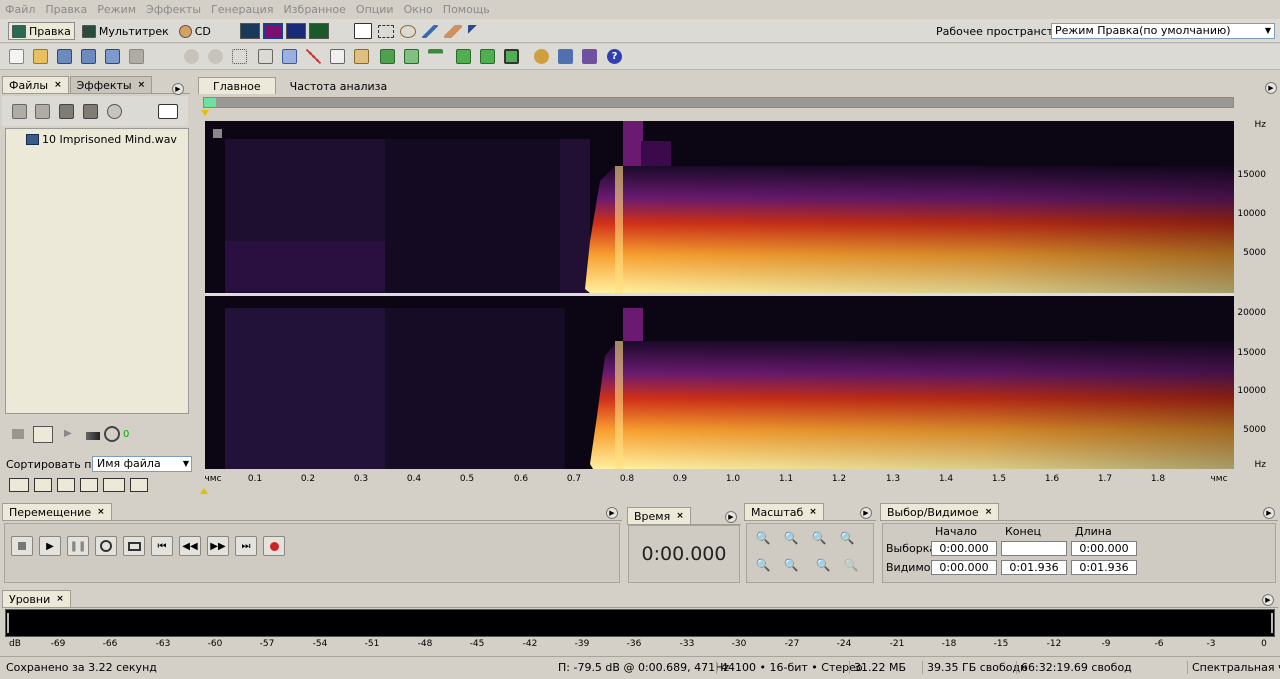 The height and width of the screenshot is (679, 1280). Describe the element at coordinates (173, 9) in the screenshot. I see `menu-effects: Эффекты` at that location.